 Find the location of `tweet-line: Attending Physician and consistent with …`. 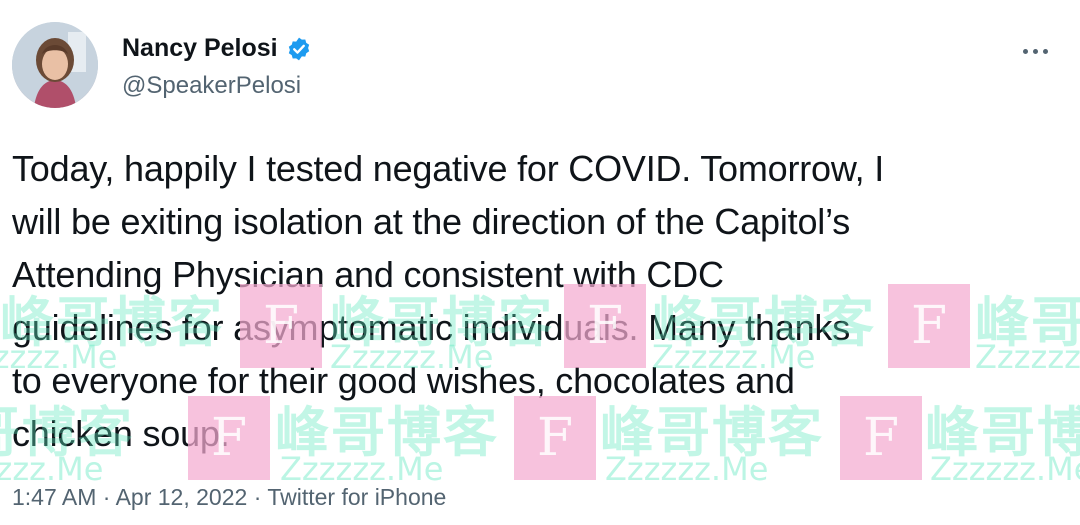

tweet-line: Attending Physician and consistent with … is located at coordinates (368, 274).